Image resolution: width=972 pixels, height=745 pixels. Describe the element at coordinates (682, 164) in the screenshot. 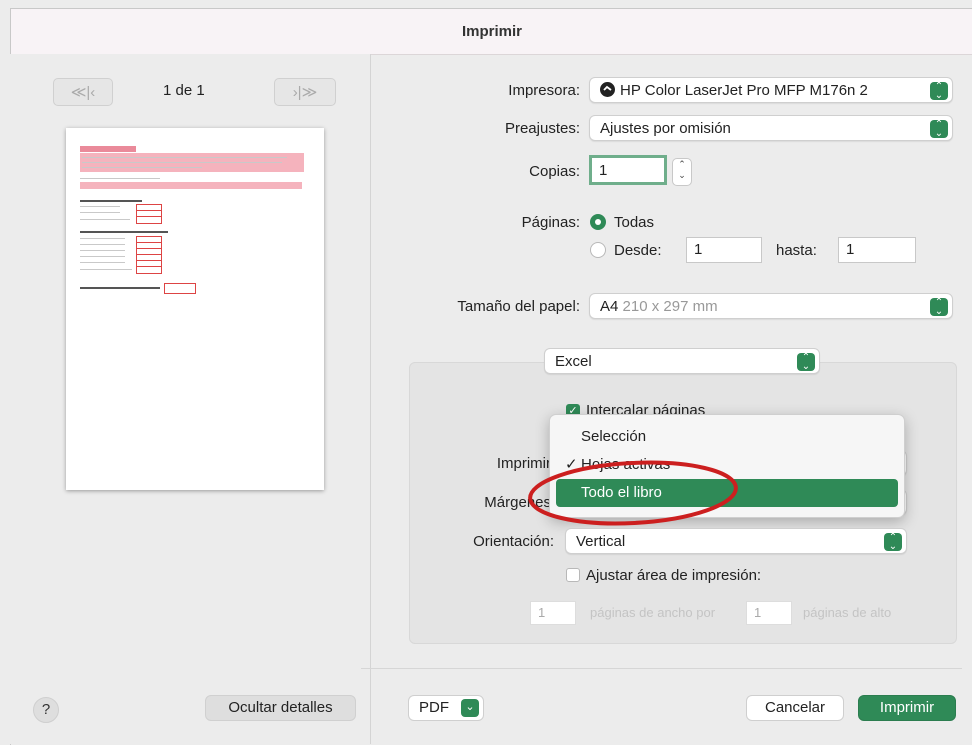

I see `stepper-up-icon: ⌃` at that location.